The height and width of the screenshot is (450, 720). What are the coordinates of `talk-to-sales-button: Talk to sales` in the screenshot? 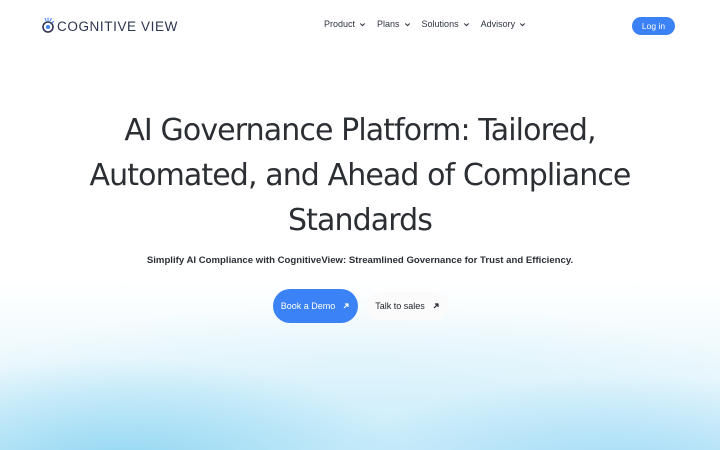 It's located at (407, 306).